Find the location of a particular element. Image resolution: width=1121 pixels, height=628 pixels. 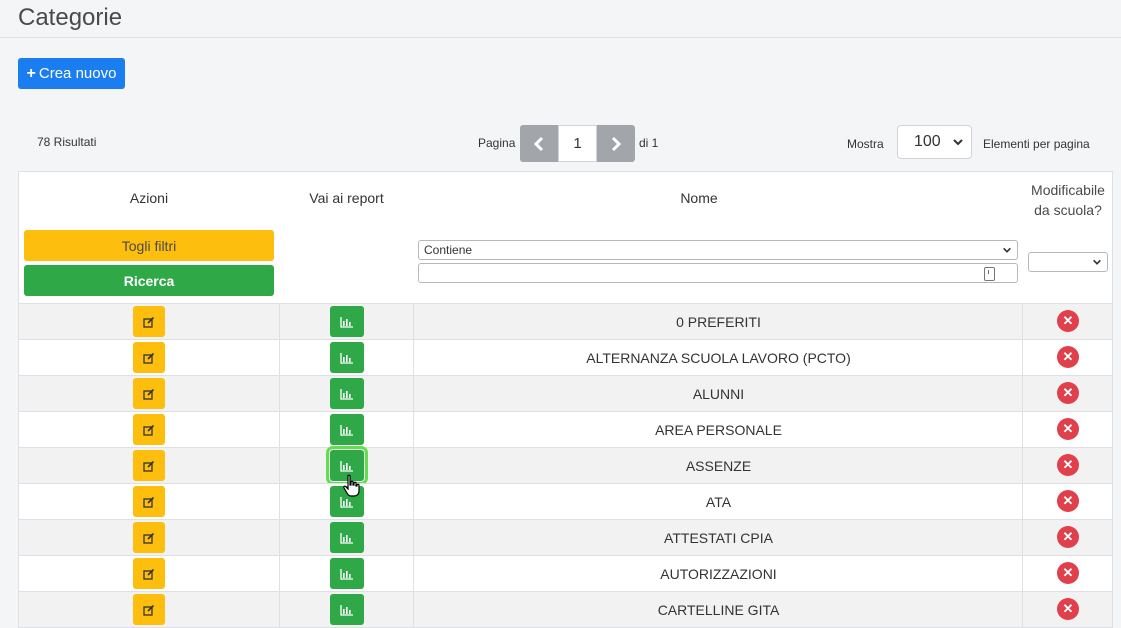

per-page-value: 100 is located at coordinates (927, 141).